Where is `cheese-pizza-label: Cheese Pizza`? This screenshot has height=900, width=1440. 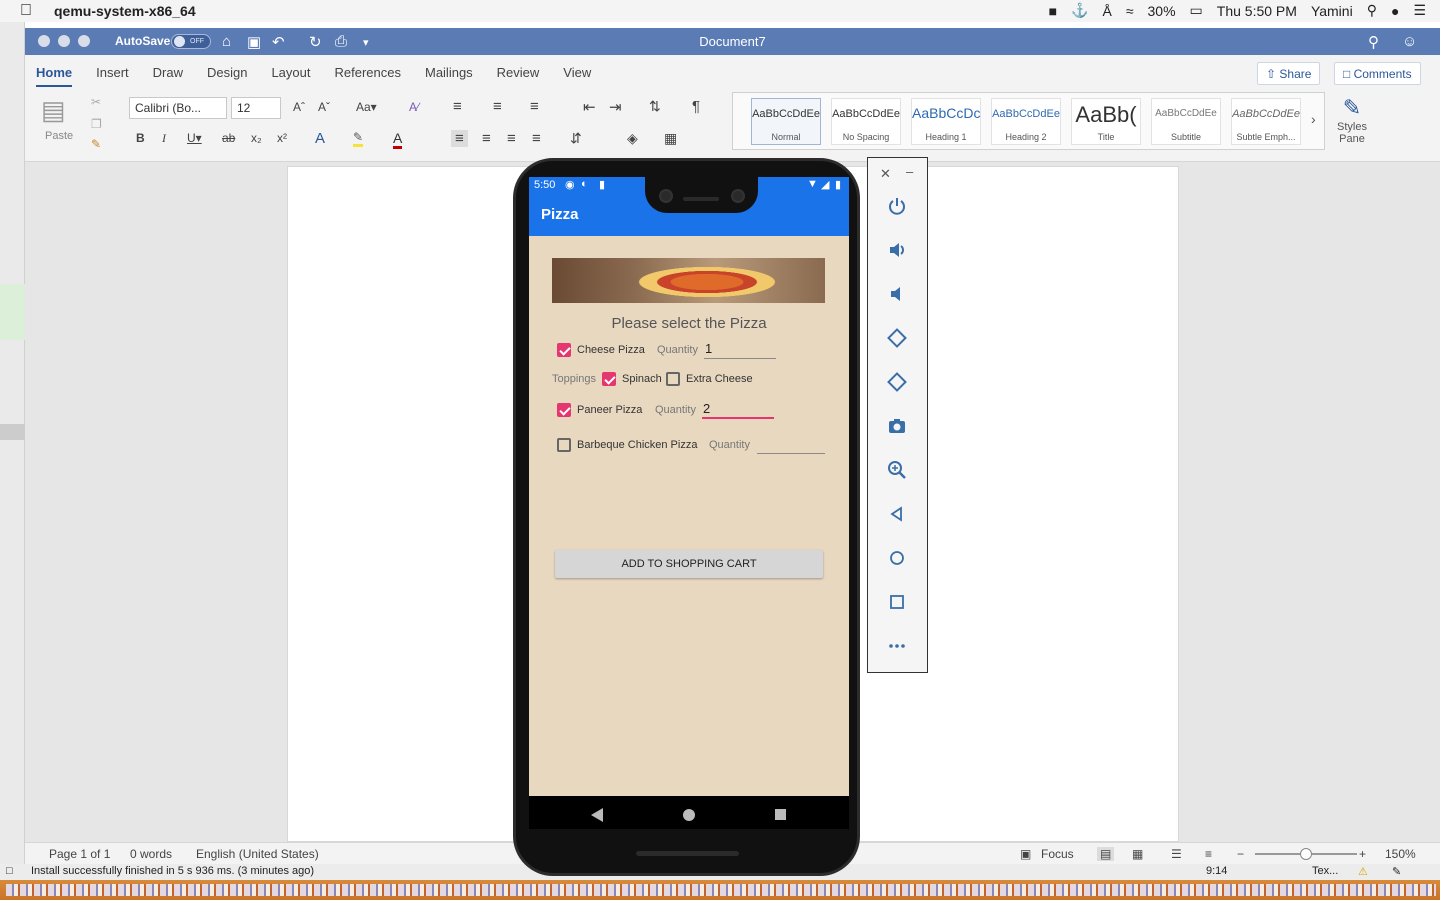 cheese-pizza-label: Cheese Pizza is located at coordinates (611, 350).